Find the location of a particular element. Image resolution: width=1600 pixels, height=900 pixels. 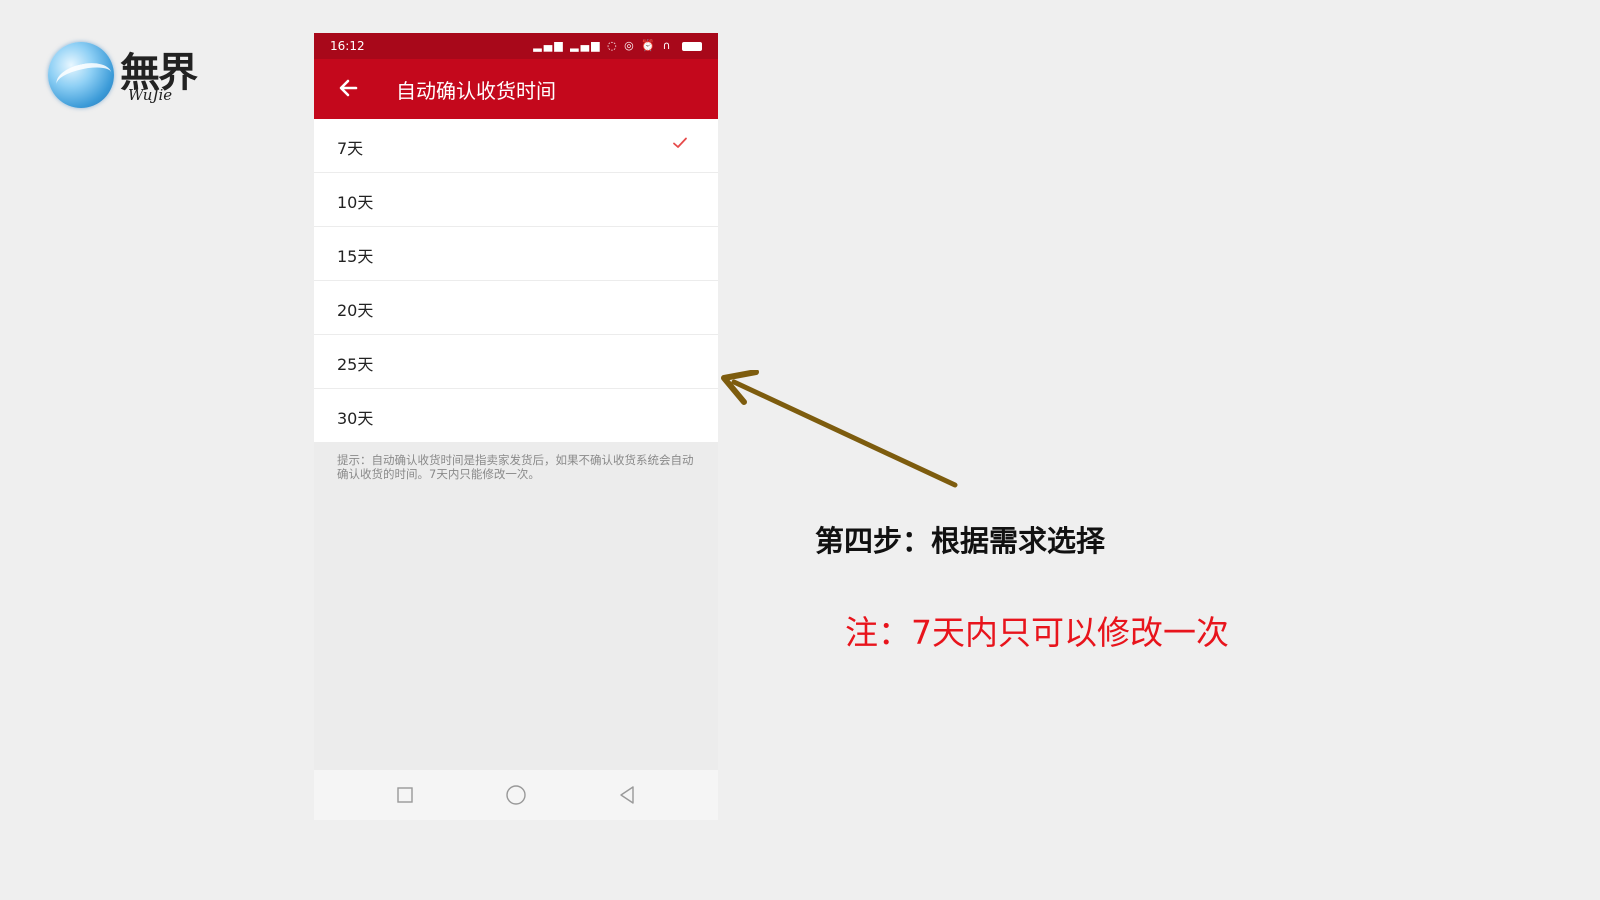

option-label: 30天 is located at coordinates (355, 418).